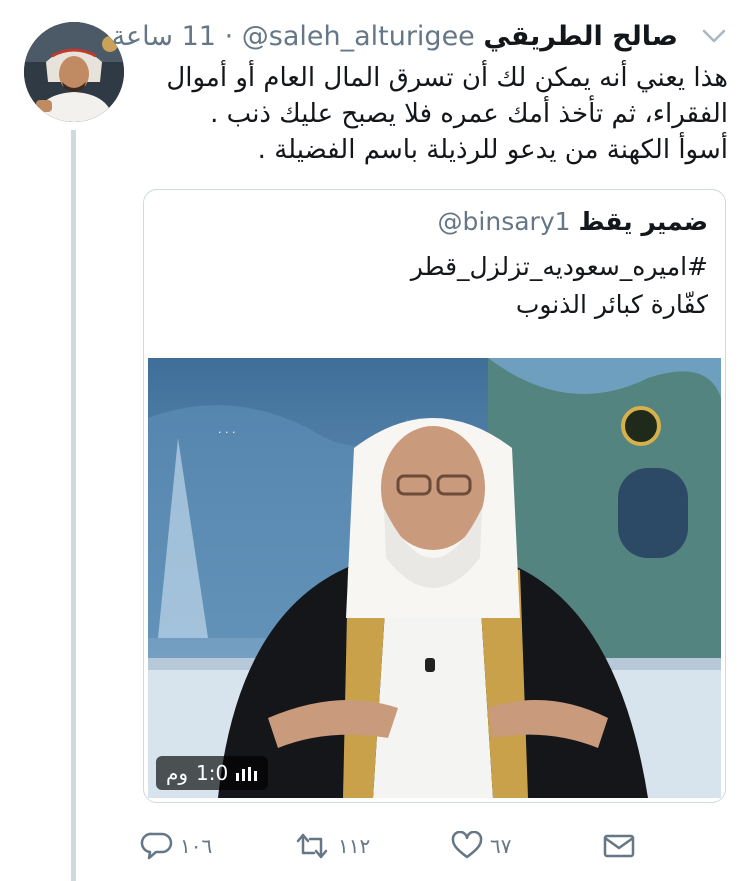 The height and width of the screenshot is (881, 749). What do you see at coordinates (434, 222) in the screenshot?
I see `quoted-header: ضمير يقظ @binsary1` at bounding box center [434, 222].